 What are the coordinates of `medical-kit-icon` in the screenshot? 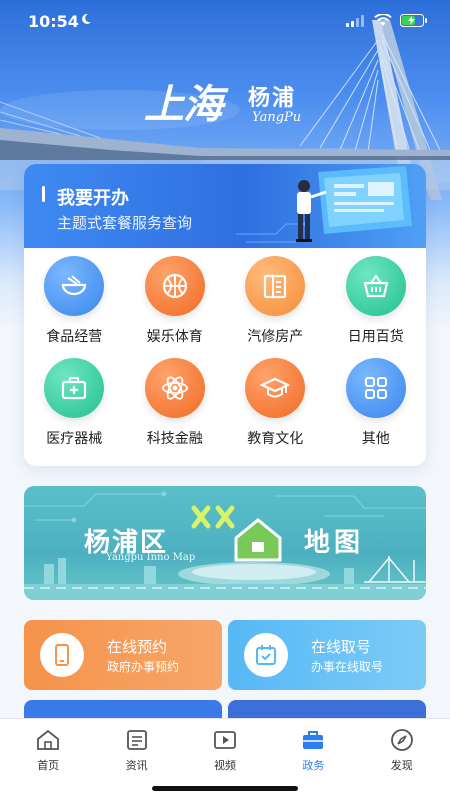 It's located at (74, 388).